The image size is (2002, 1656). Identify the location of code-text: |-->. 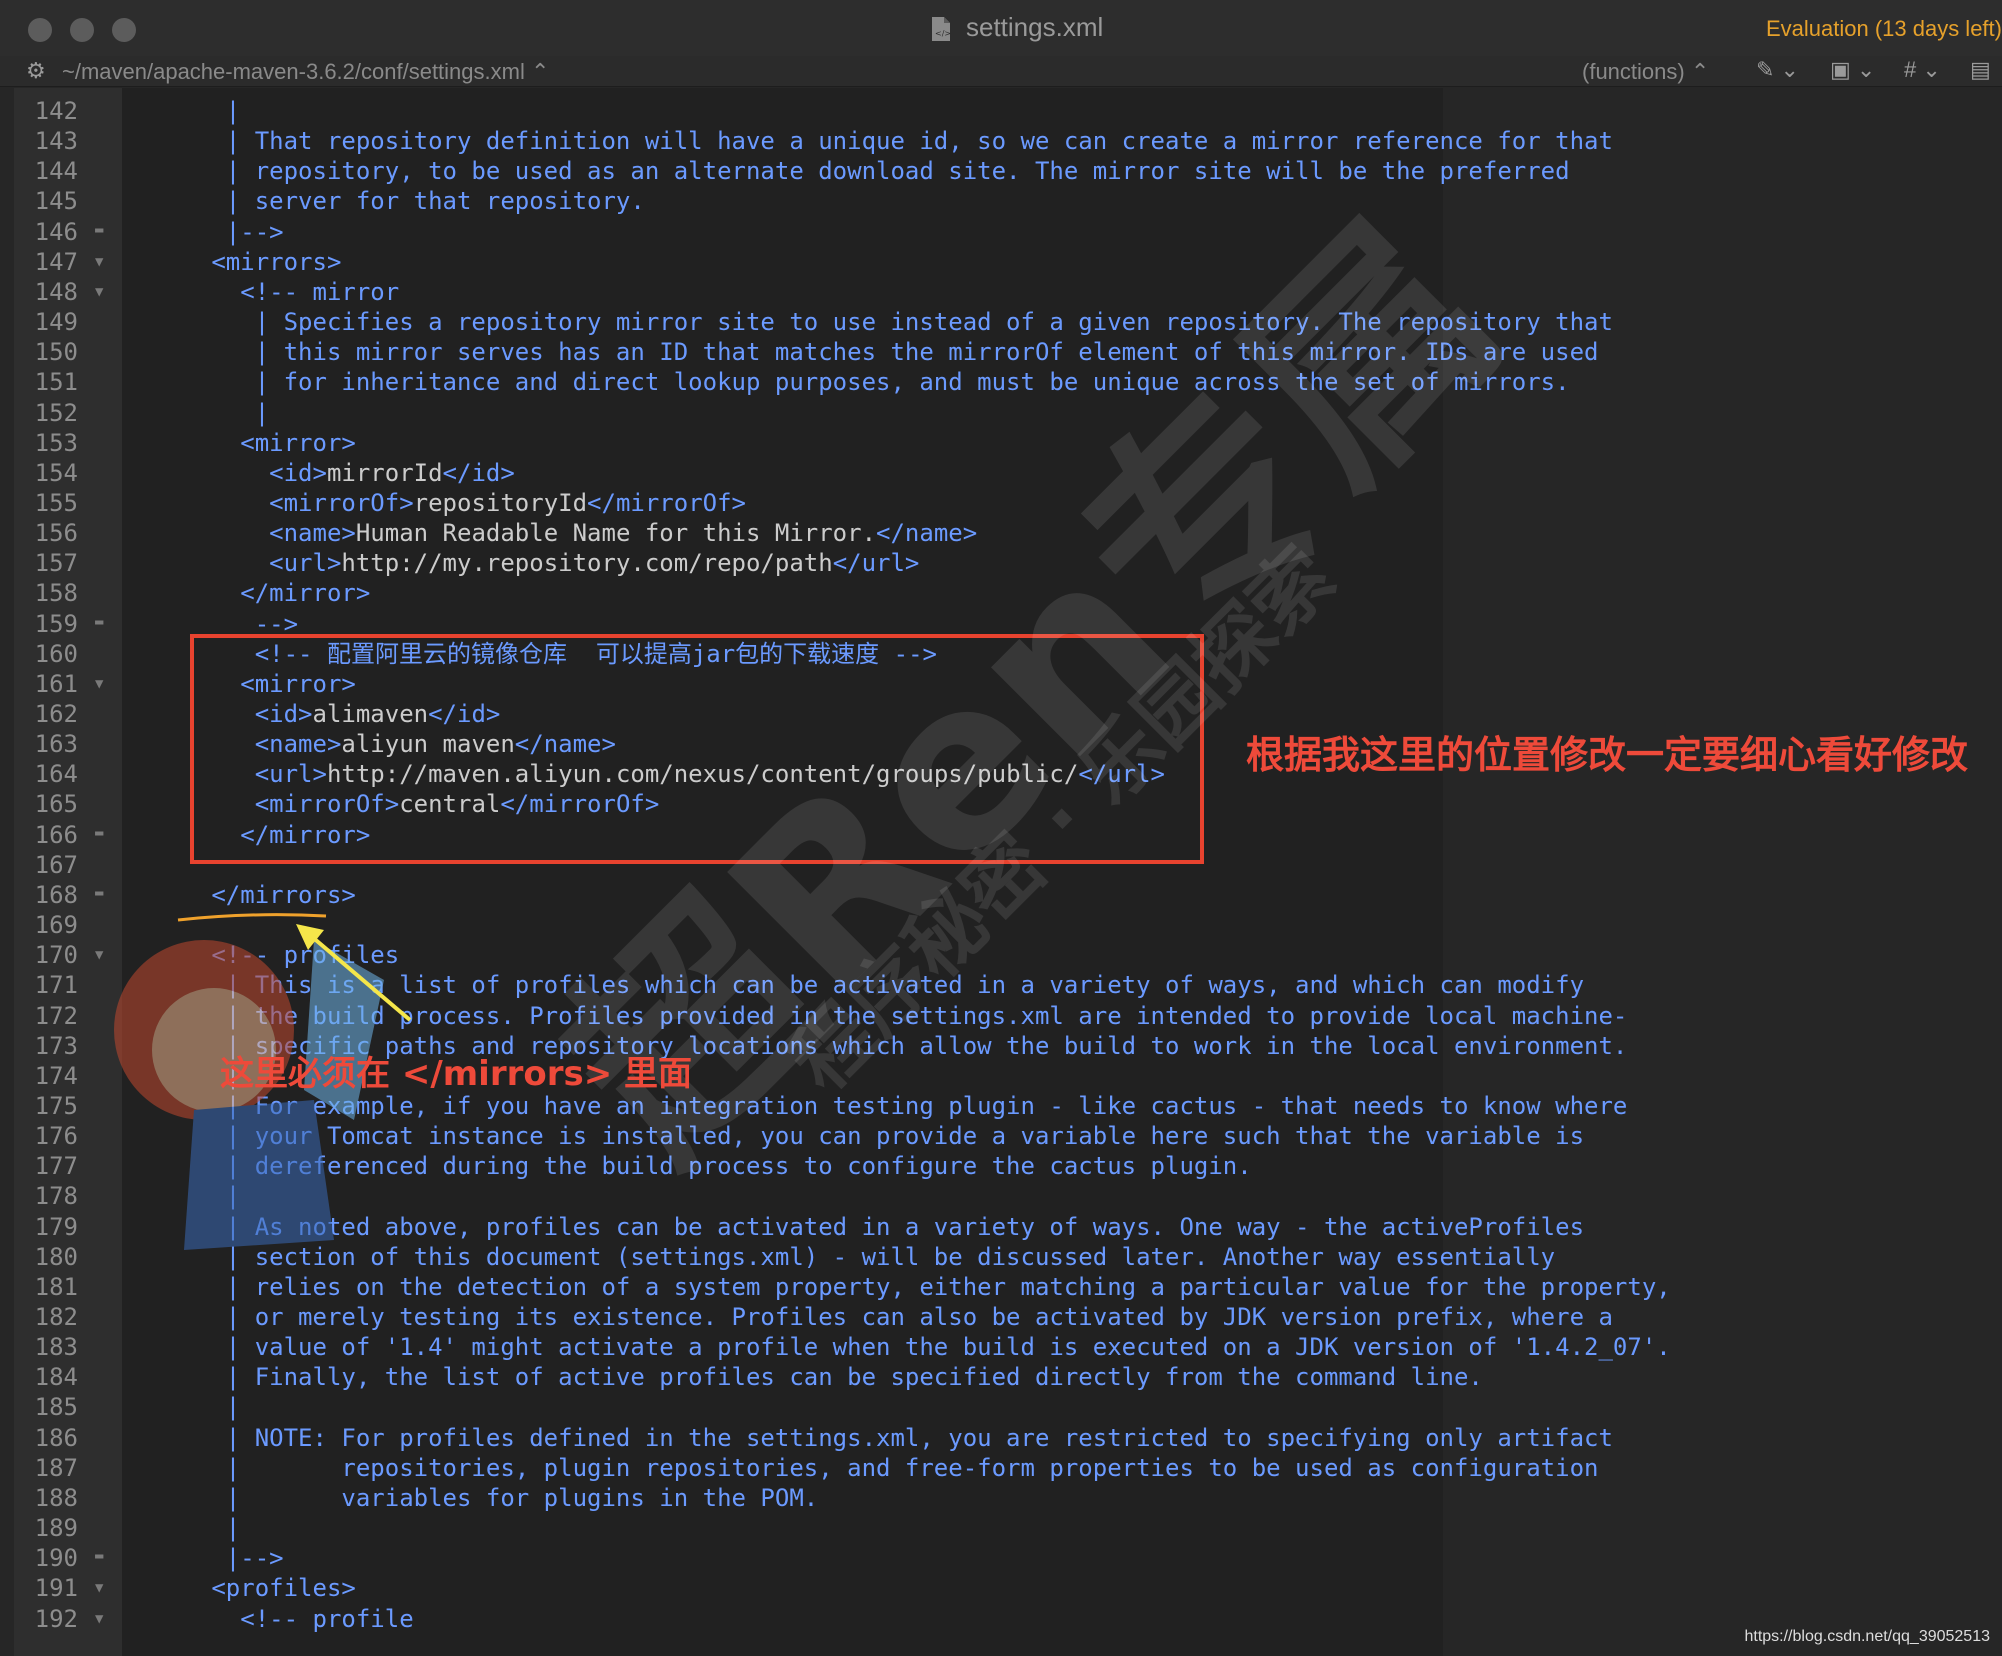
(226, 231).